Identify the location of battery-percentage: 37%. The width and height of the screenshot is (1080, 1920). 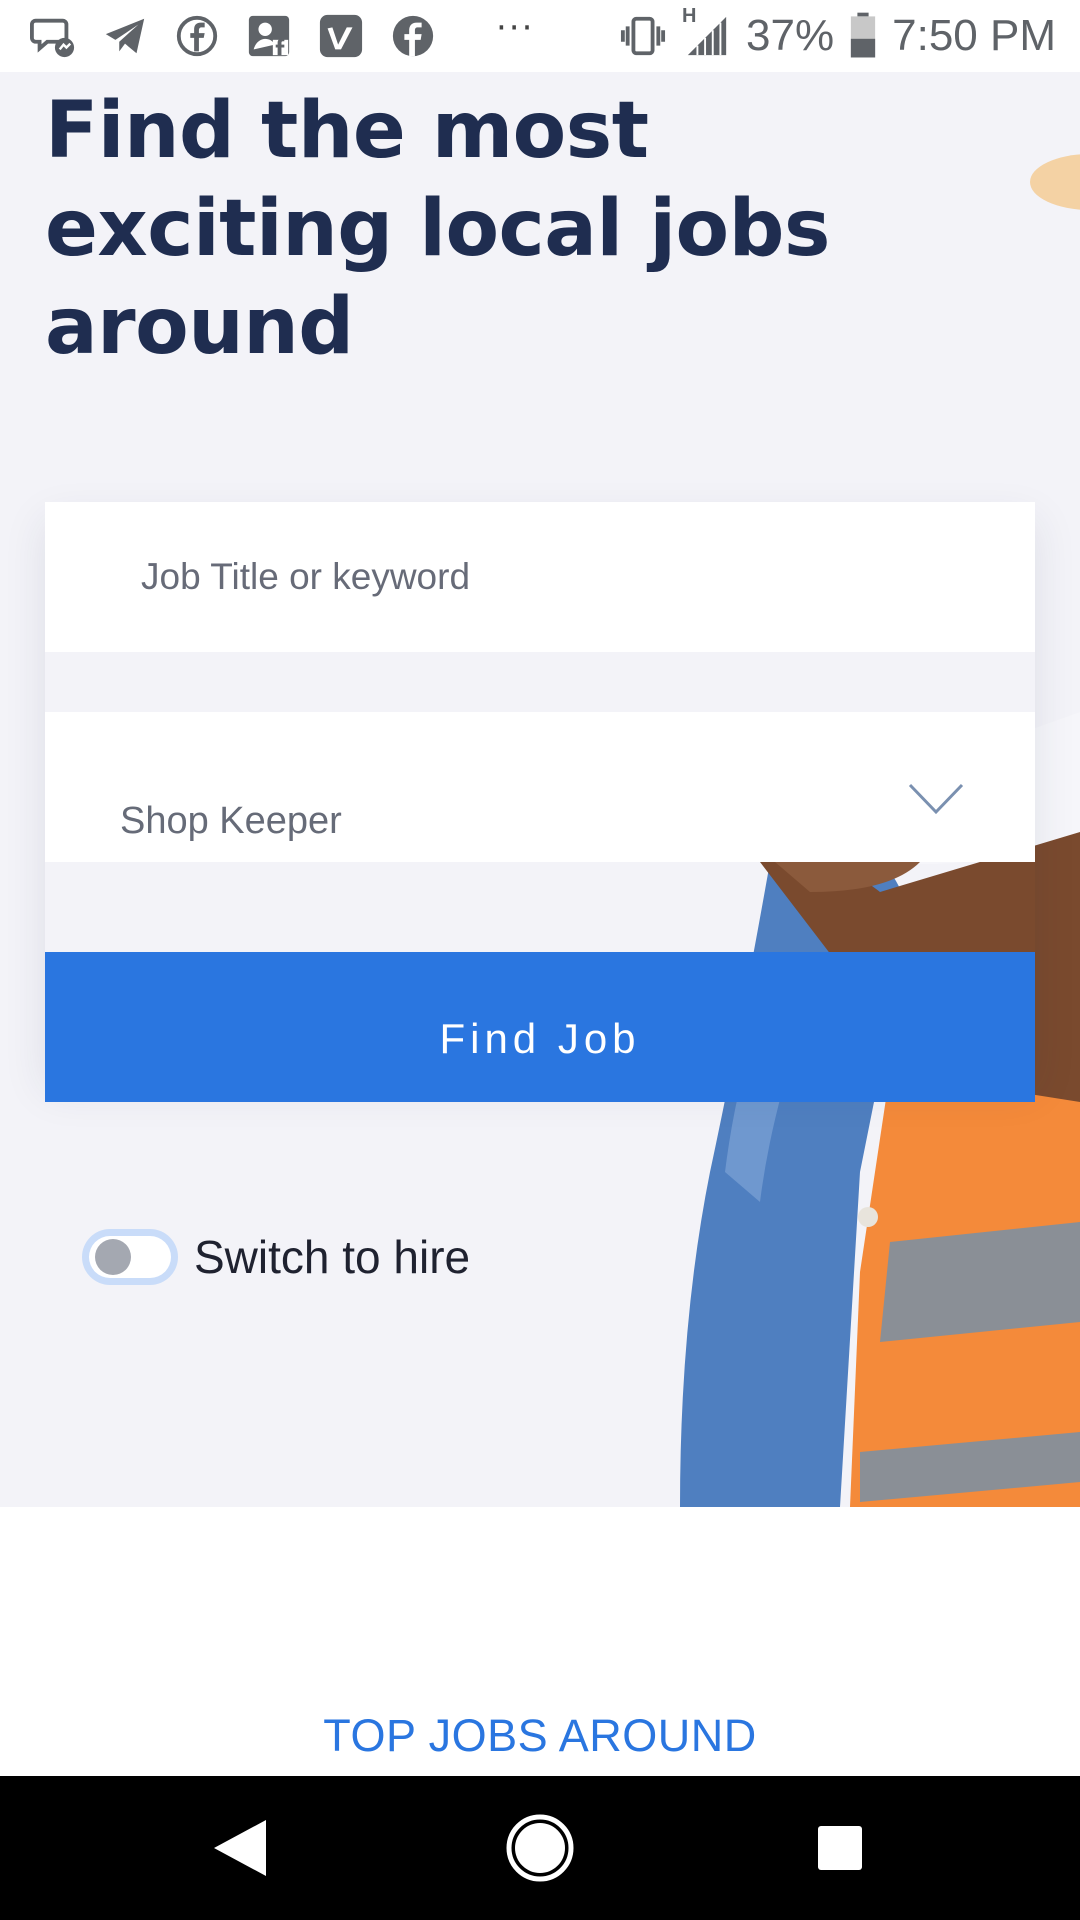
(790, 35).